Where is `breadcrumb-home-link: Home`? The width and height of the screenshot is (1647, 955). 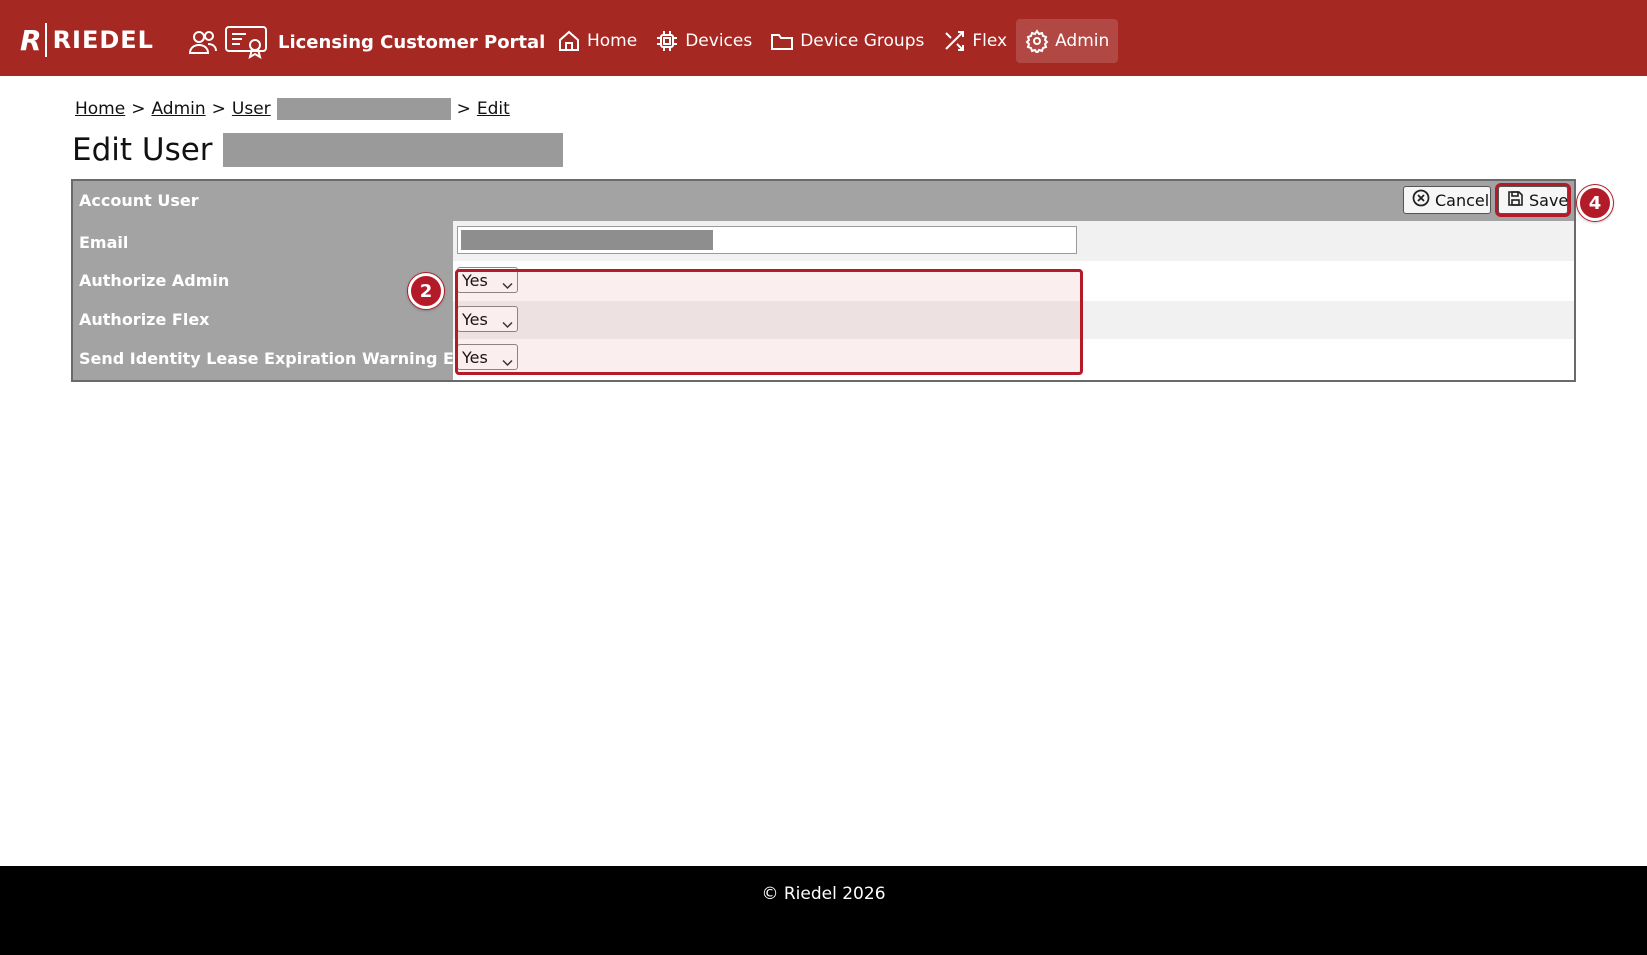
breadcrumb-home-link: Home is located at coordinates (100, 109).